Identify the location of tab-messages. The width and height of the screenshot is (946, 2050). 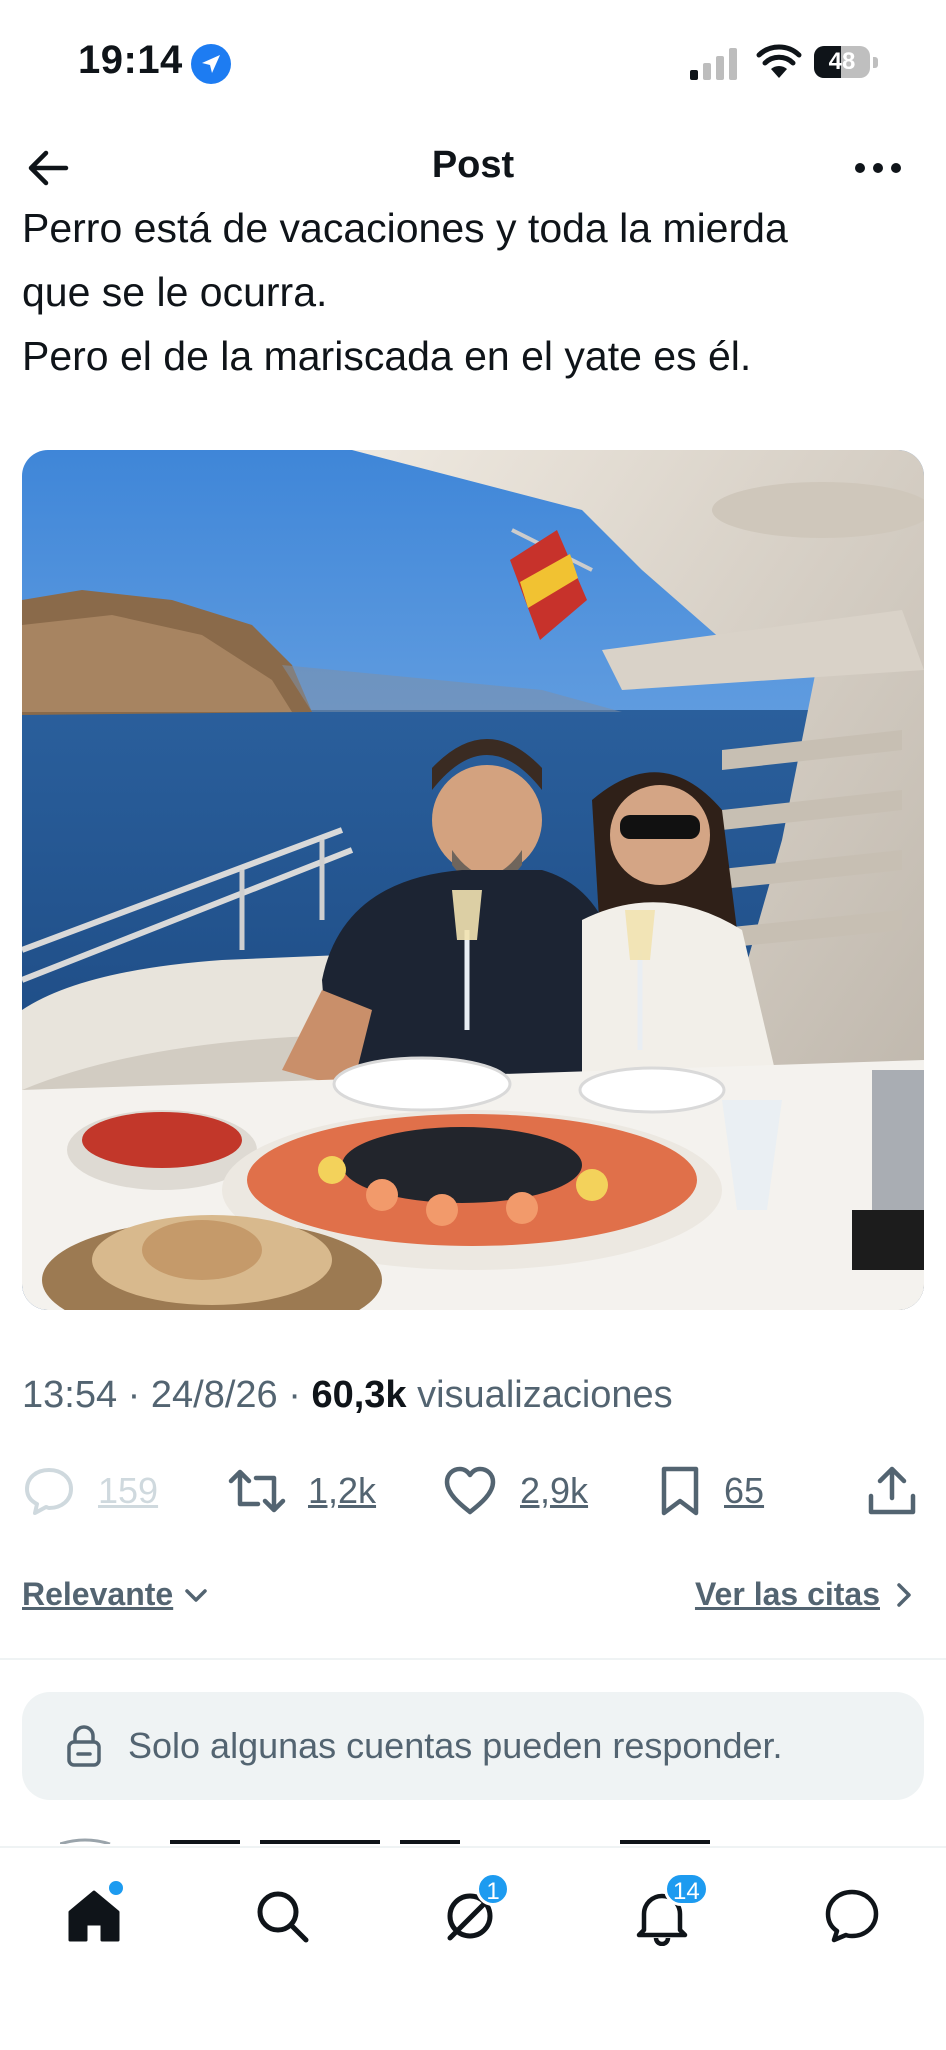
(852, 1916).